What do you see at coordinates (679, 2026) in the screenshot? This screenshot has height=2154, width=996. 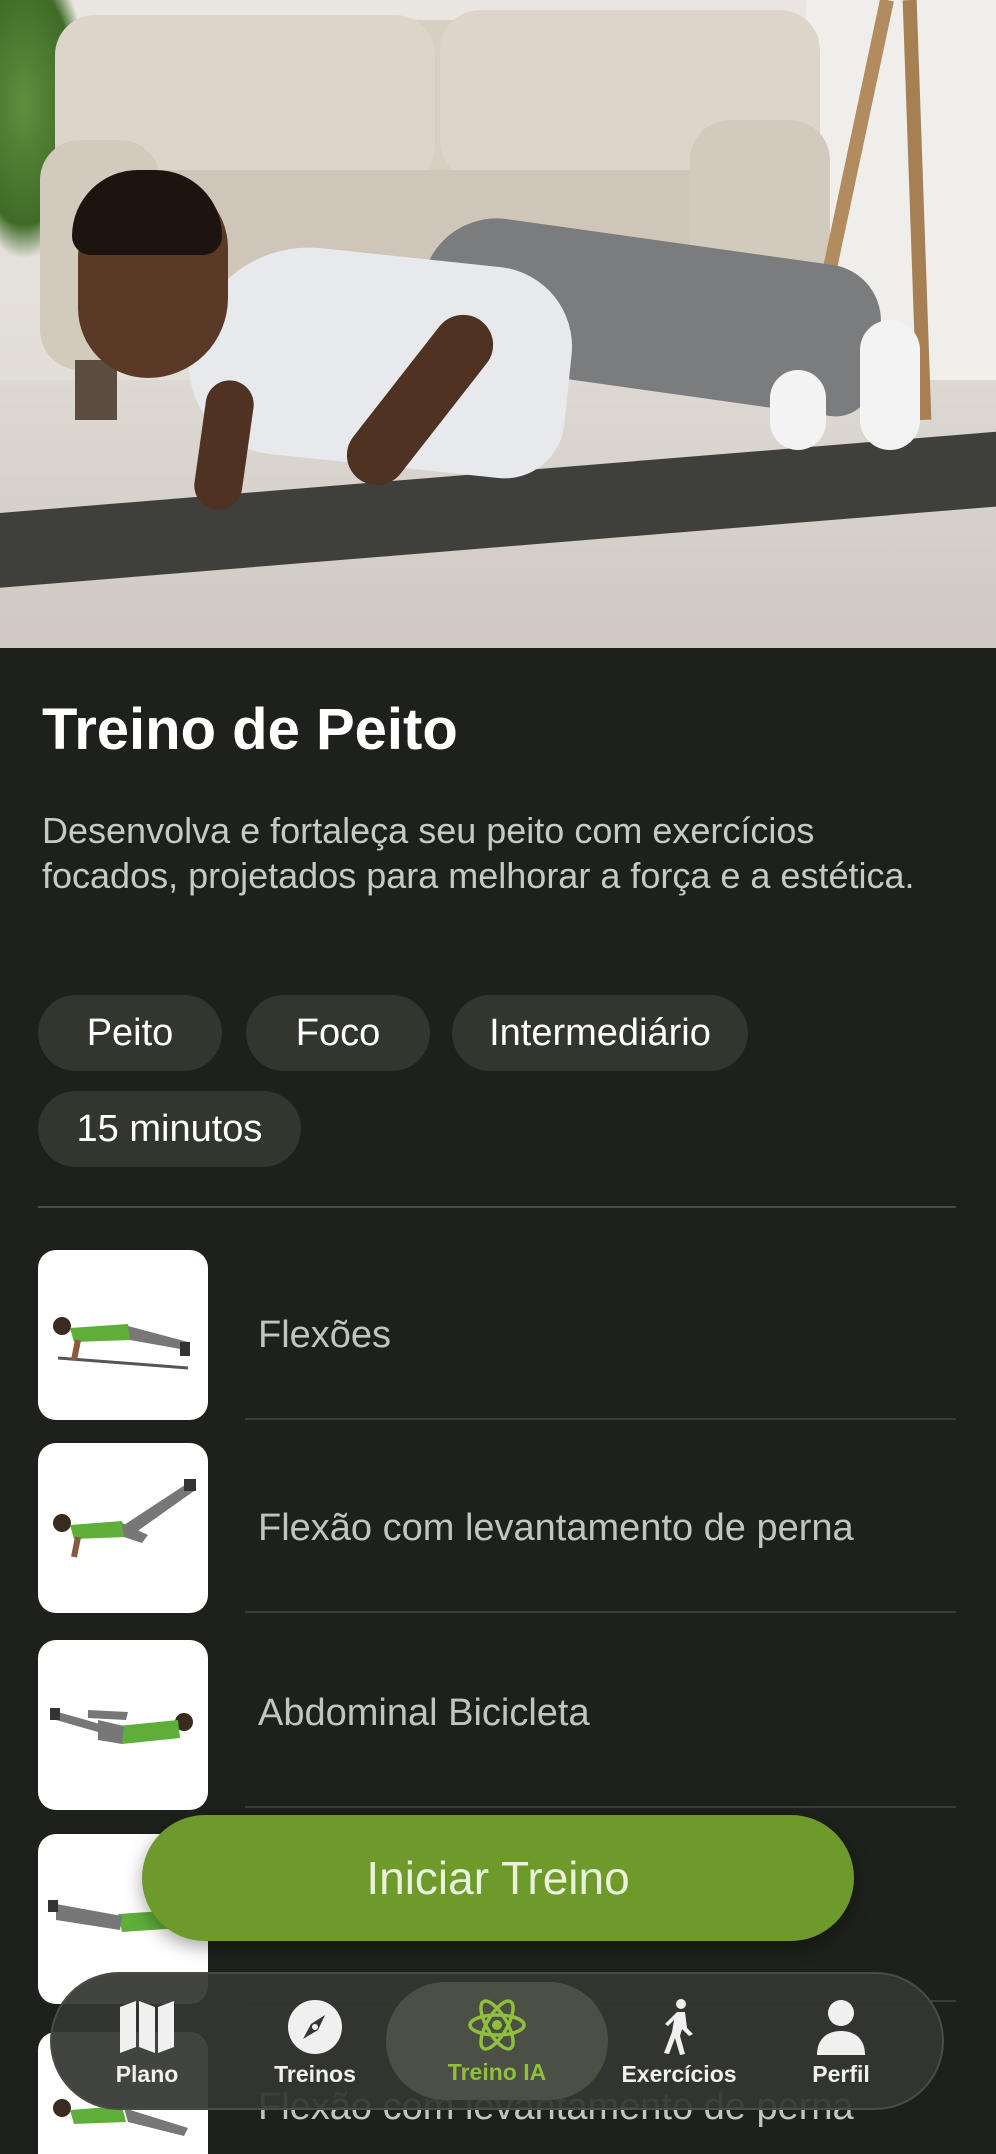 I see `walking-person-icon` at bounding box center [679, 2026].